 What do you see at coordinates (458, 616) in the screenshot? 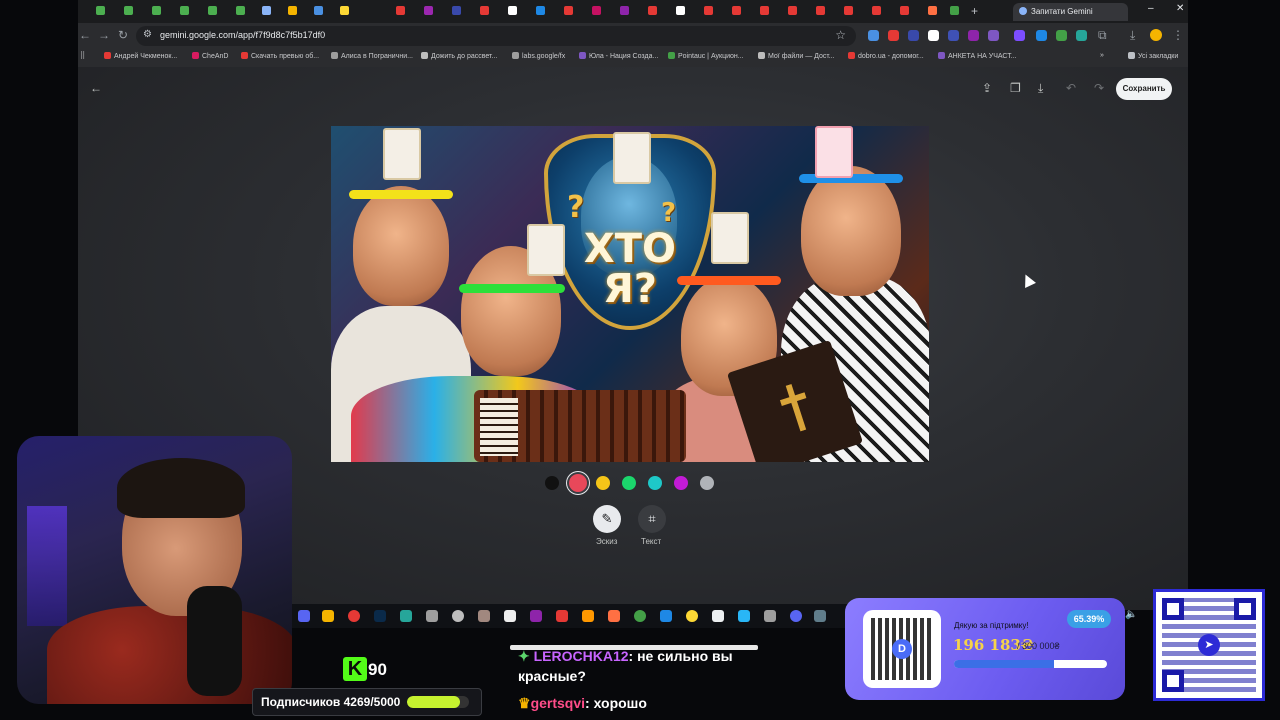
I see `obs-icon` at bounding box center [458, 616].